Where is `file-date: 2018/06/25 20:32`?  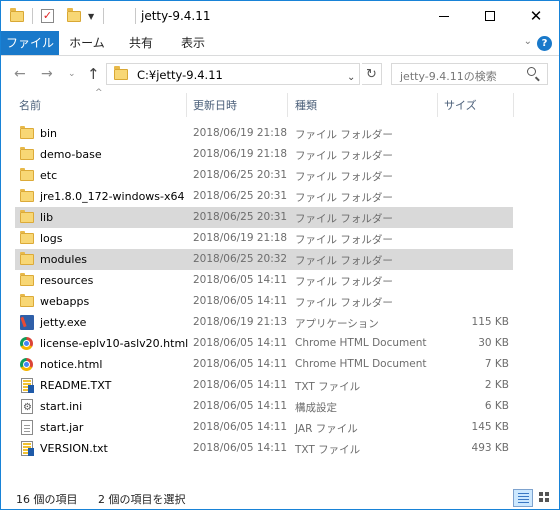
file-date: 2018/06/25 20:32 is located at coordinates (240, 259).